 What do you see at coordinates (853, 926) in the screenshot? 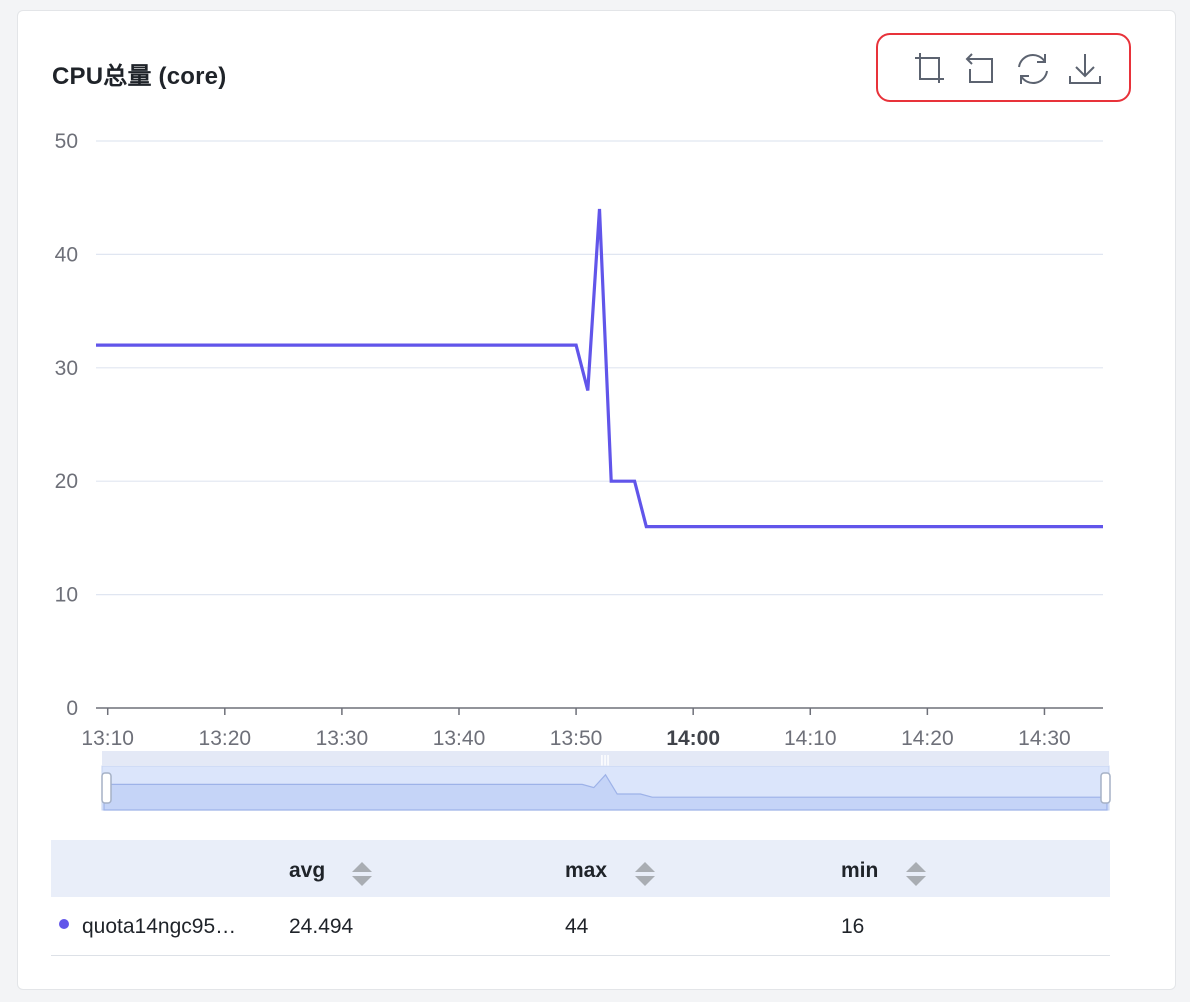
I see `cell-min: 16` at bounding box center [853, 926].